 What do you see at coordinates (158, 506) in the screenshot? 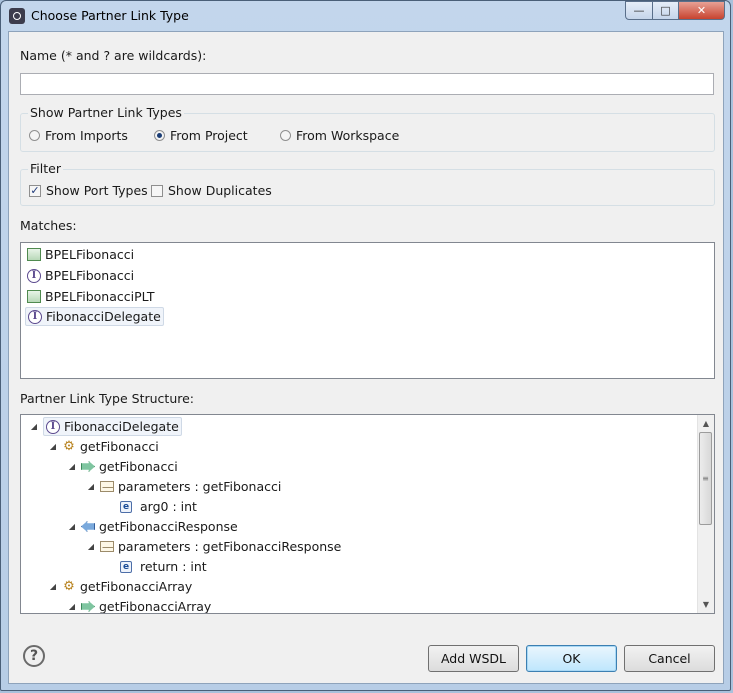
I see `tree-node: e arg0 : int` at bounding box center [158, 506].